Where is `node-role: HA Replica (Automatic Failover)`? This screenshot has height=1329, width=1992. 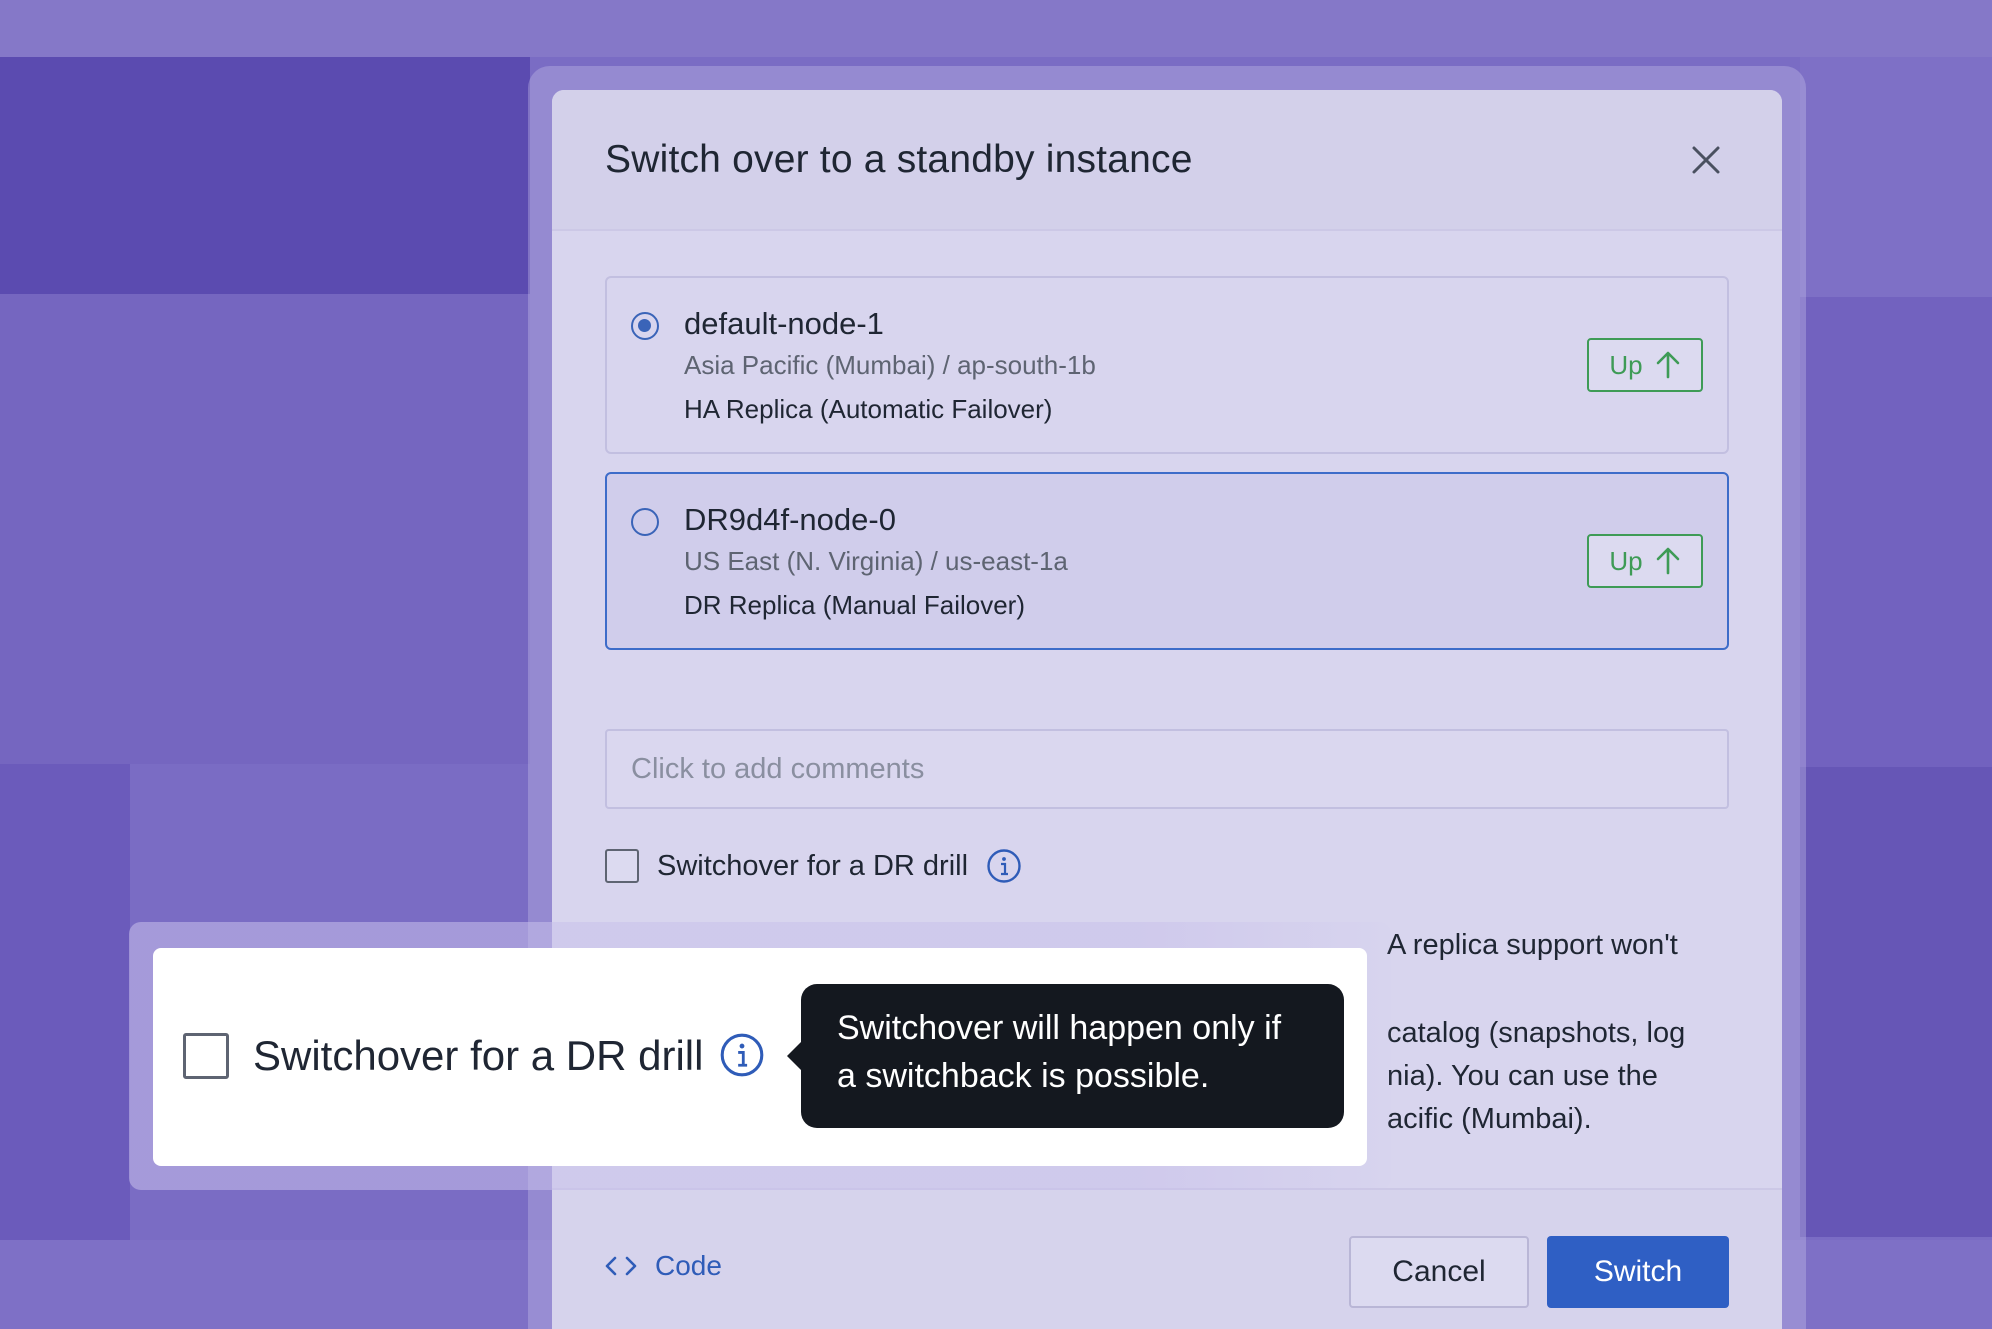 node-role: HA Replica (Automatic Failover) is located at coordinates (868, 409).